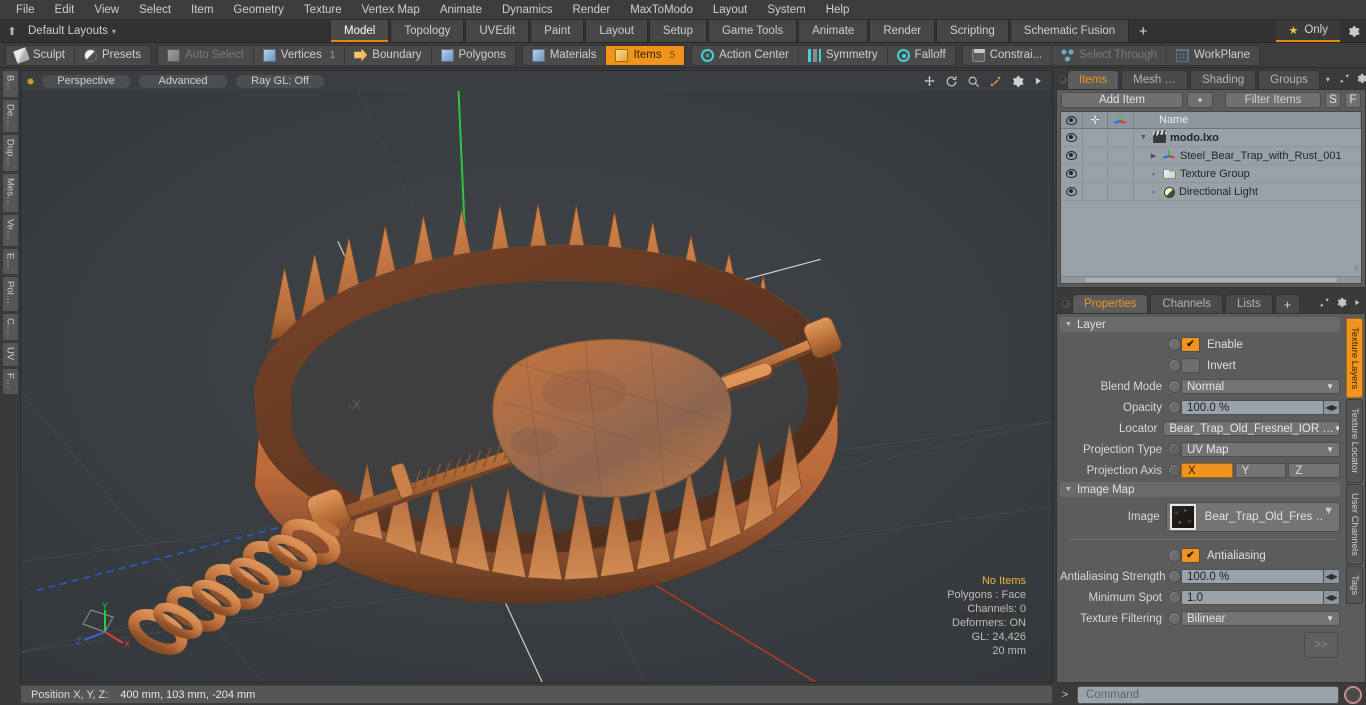  Describe the element at coordinates (30, 81) in the screenshot. I see `viewport-menu-dot-icon` at that location.